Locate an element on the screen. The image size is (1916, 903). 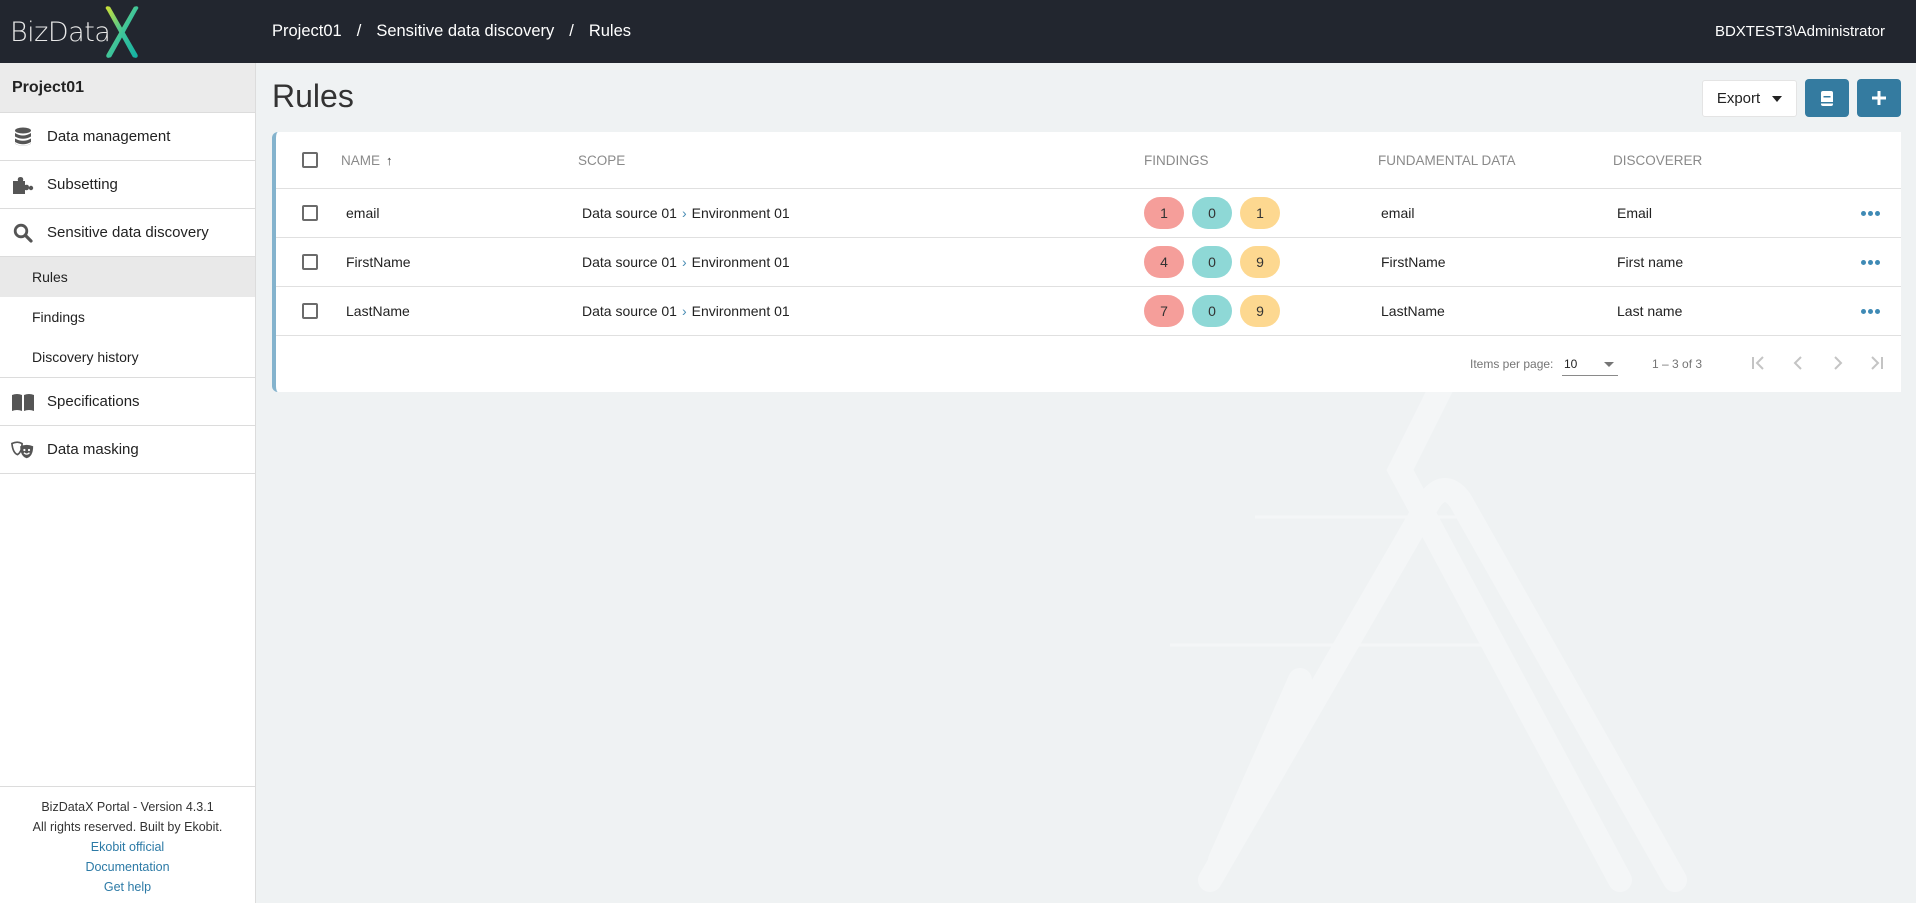
last-page-icon is located at coordinates (1877, 363).